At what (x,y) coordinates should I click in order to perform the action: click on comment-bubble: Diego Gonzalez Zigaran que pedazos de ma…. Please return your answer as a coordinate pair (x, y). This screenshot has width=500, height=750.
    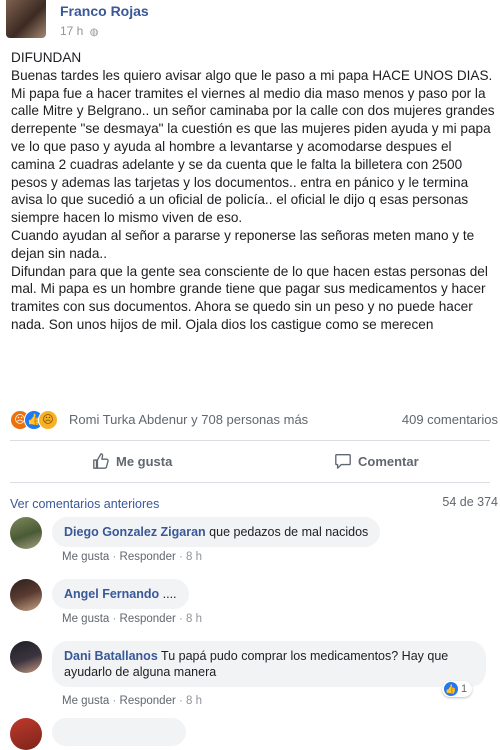
    Looking at the image, I should click on (216, 532).